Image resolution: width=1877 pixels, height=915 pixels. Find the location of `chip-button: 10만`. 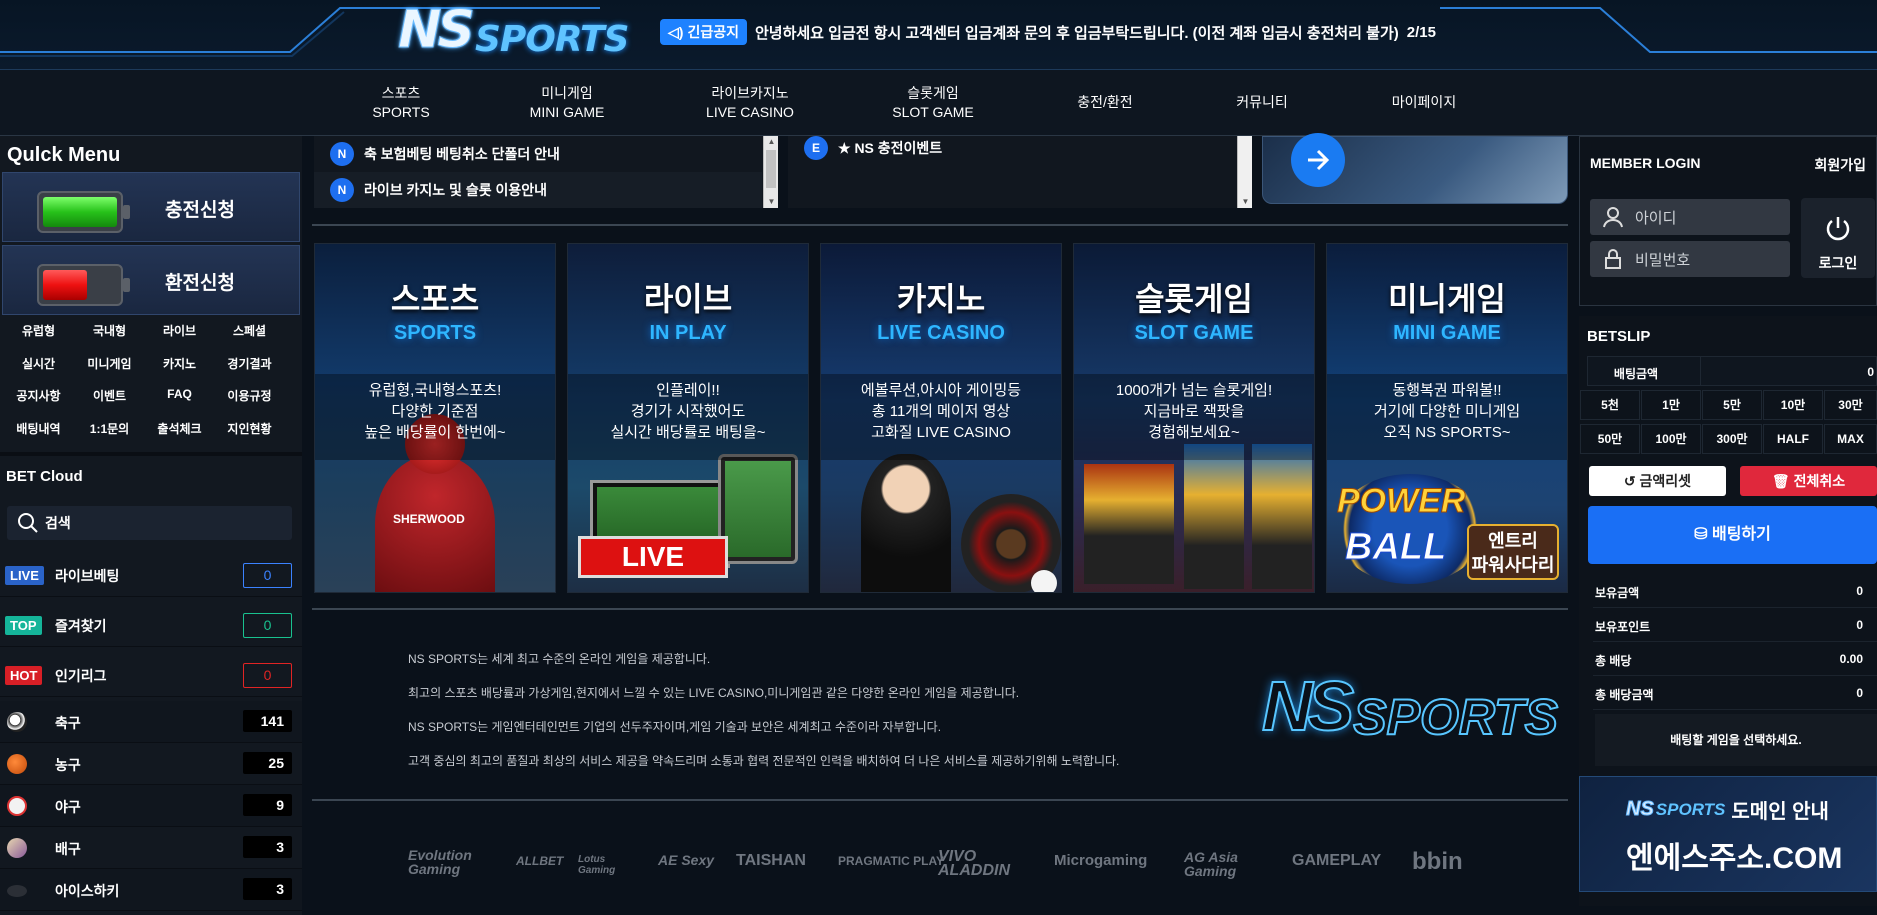

chip-button: 10만 is located at coordinates (1793, 405).